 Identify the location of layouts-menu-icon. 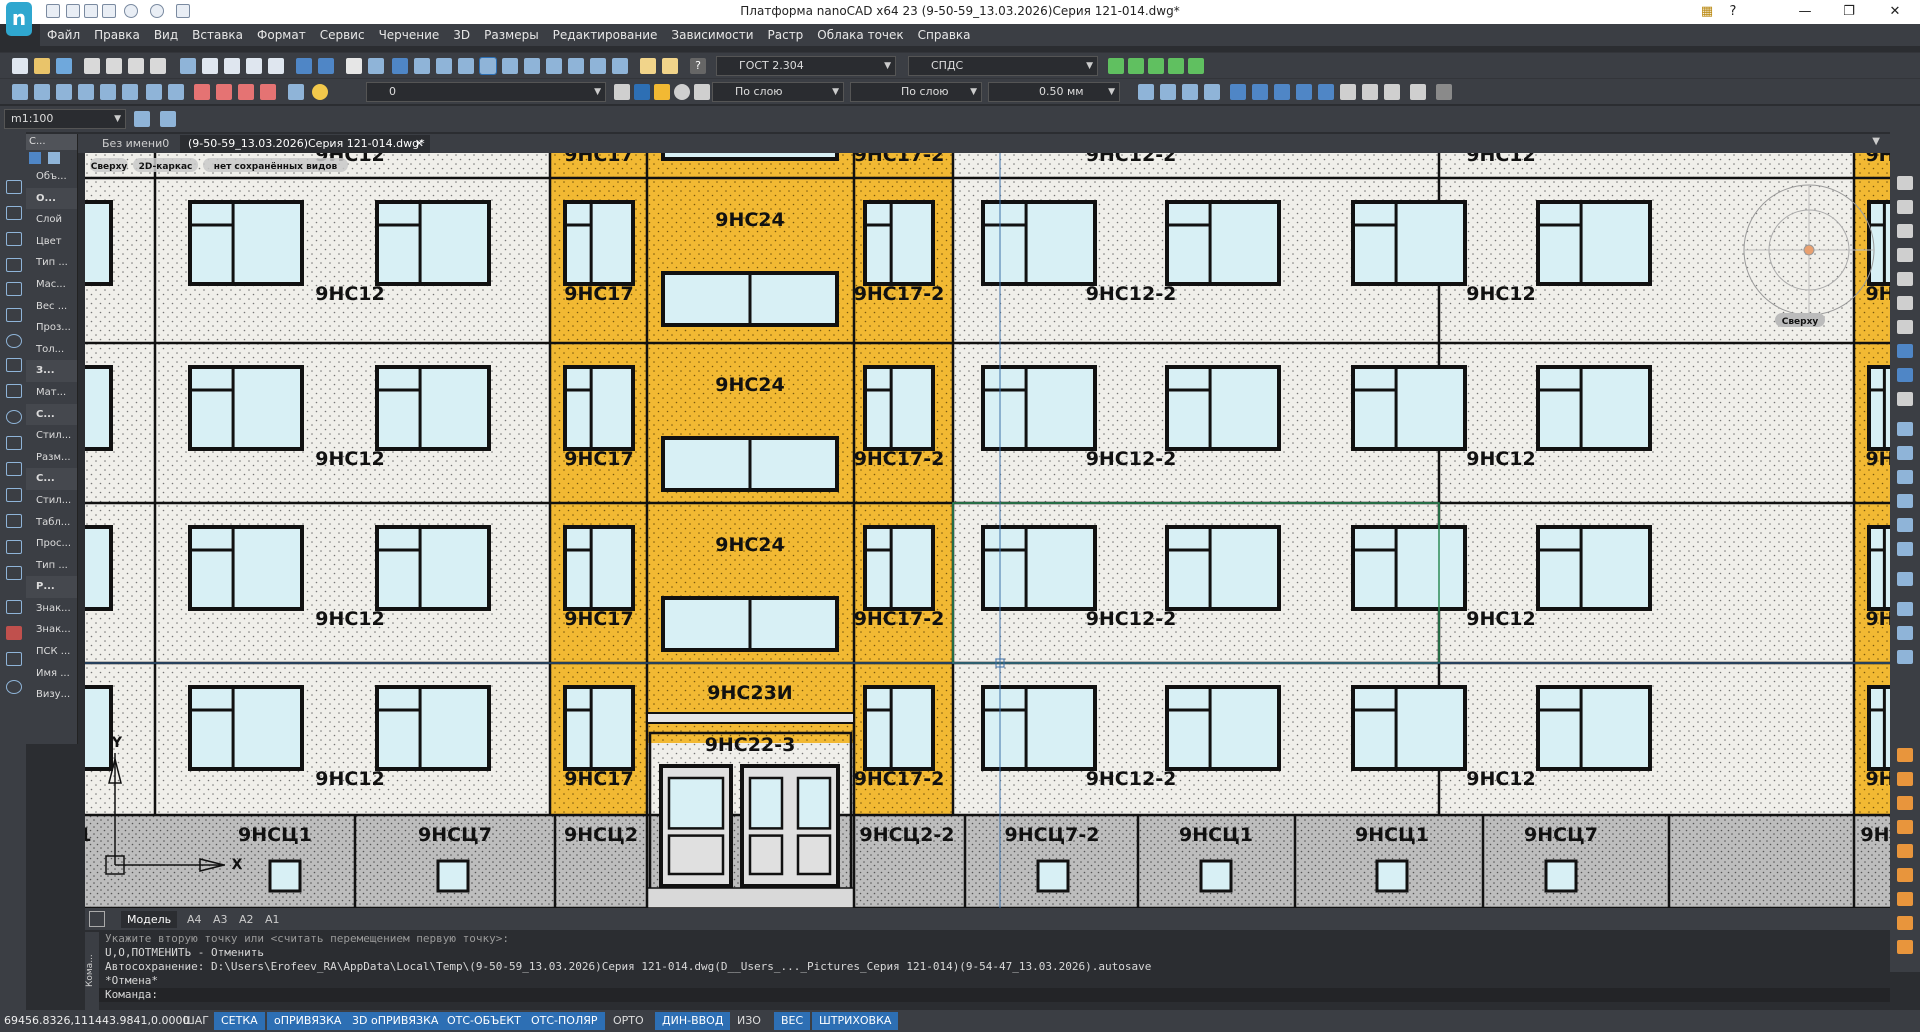
(97, 919).